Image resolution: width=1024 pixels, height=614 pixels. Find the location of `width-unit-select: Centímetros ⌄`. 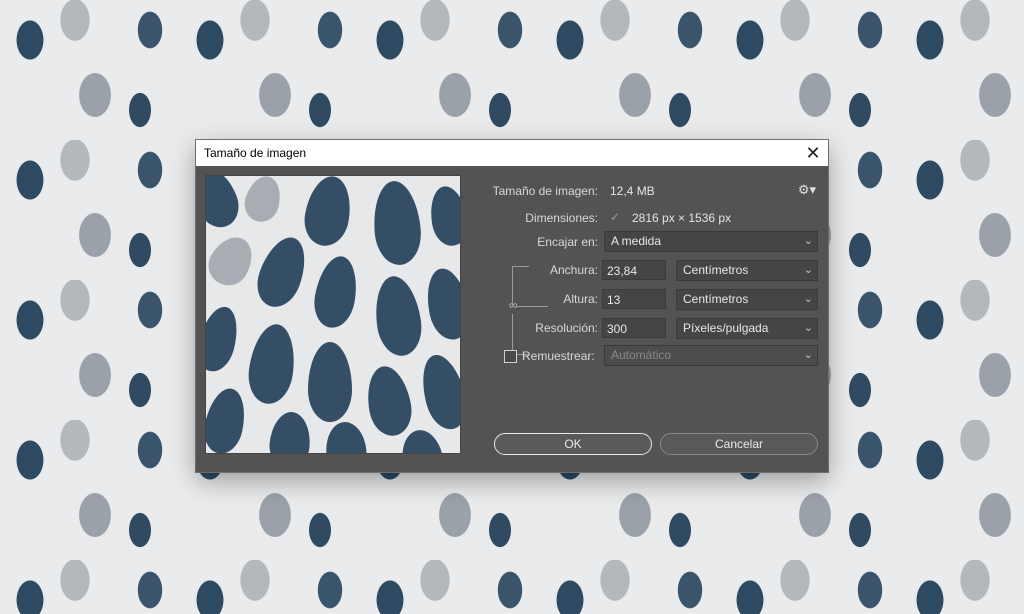

width-unit-select: Centímetros ⌄ is located at coordinates (747, 270).